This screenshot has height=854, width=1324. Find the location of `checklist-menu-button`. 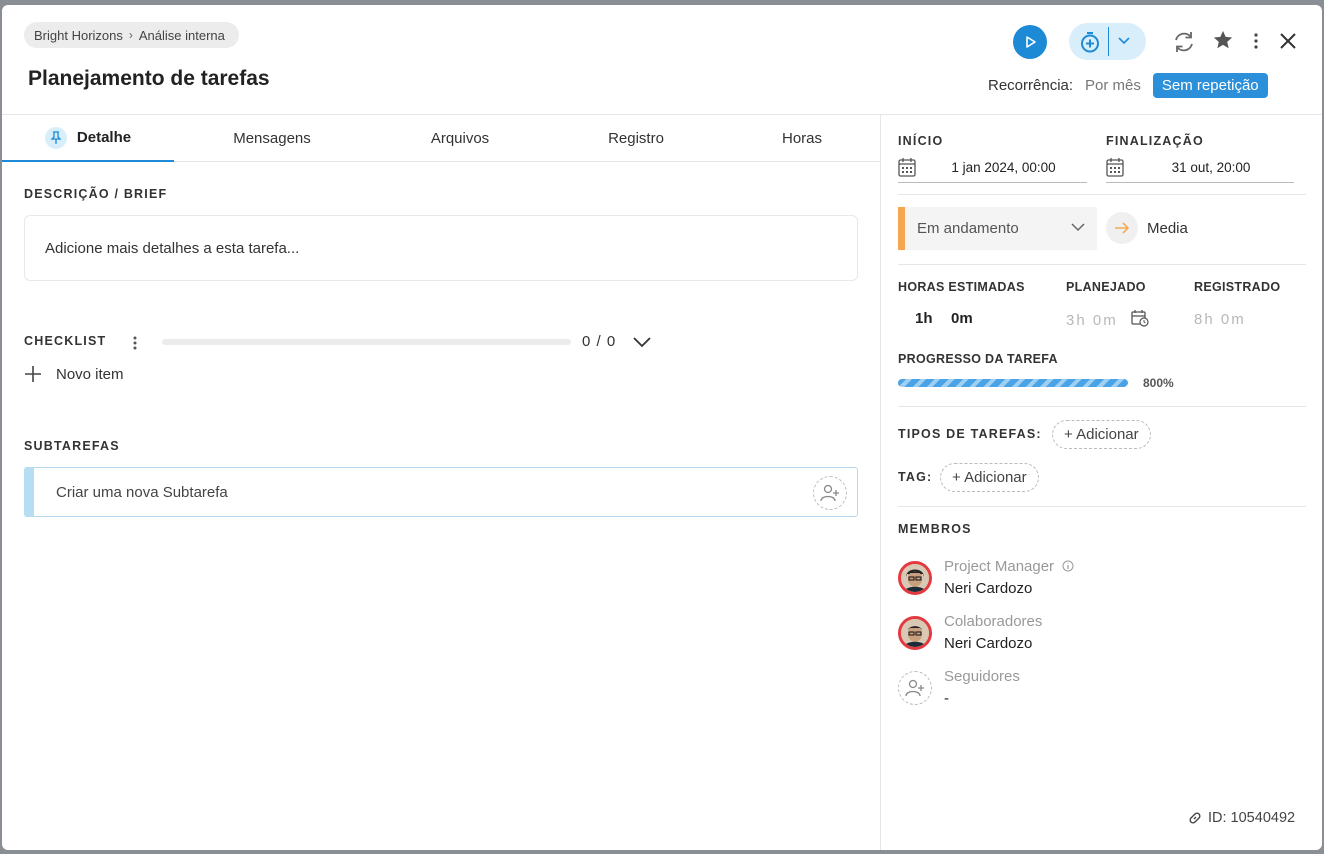

checklist-menu-button is located at coordinates (135, 343).